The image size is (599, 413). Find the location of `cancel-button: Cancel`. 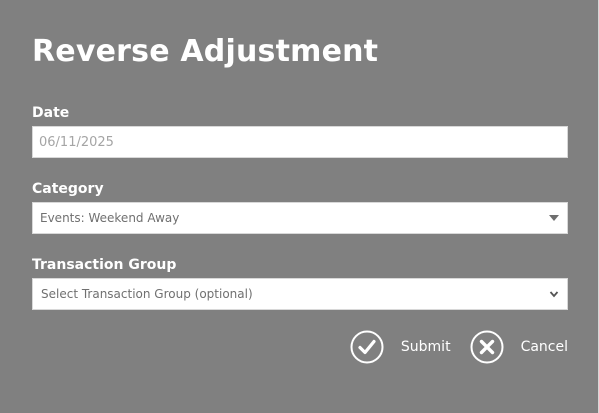

cancel-button: Cancel is located at coordinates (519, 347).